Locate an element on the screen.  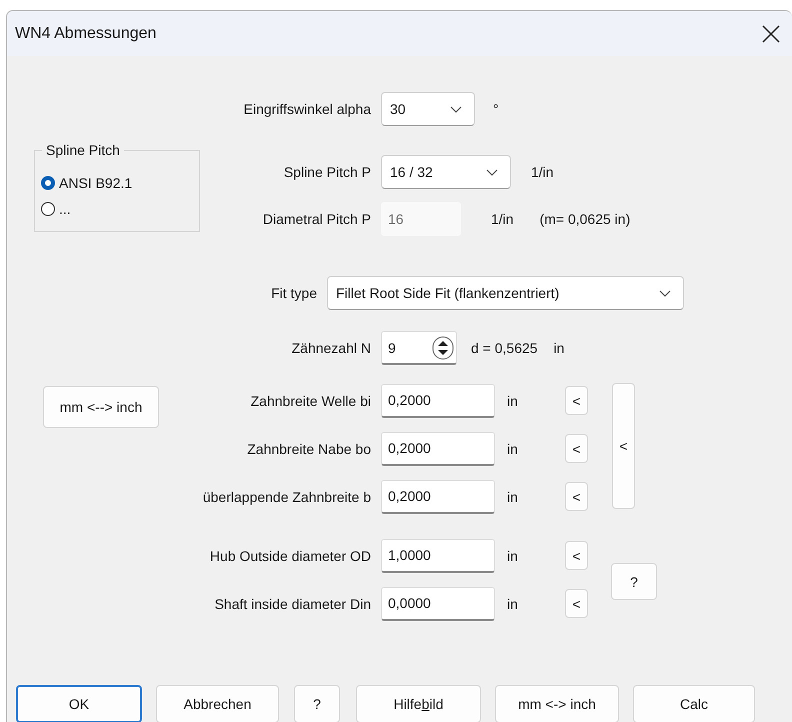
pitch-dropdown: 16 / 32 is located at coordinates (446, 172).